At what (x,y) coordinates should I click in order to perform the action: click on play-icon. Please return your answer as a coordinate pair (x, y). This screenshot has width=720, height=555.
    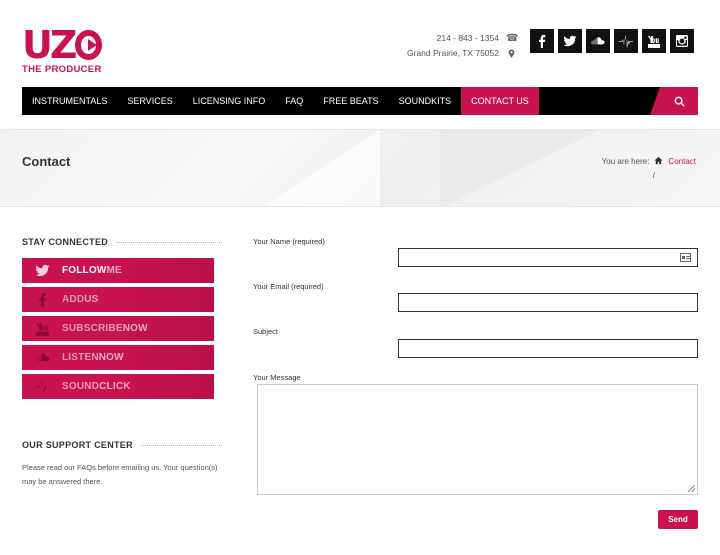
    Looking at the image, I should click on (88, 45).